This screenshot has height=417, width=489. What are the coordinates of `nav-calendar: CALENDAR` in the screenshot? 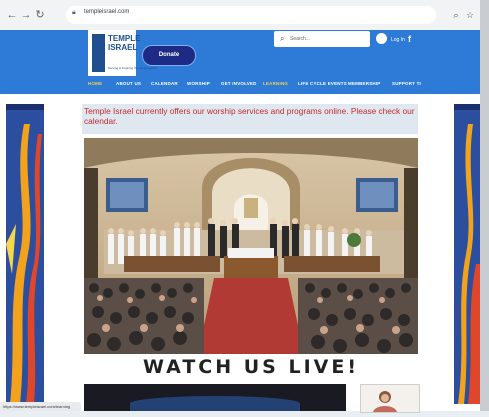 It's located at (164, 83).